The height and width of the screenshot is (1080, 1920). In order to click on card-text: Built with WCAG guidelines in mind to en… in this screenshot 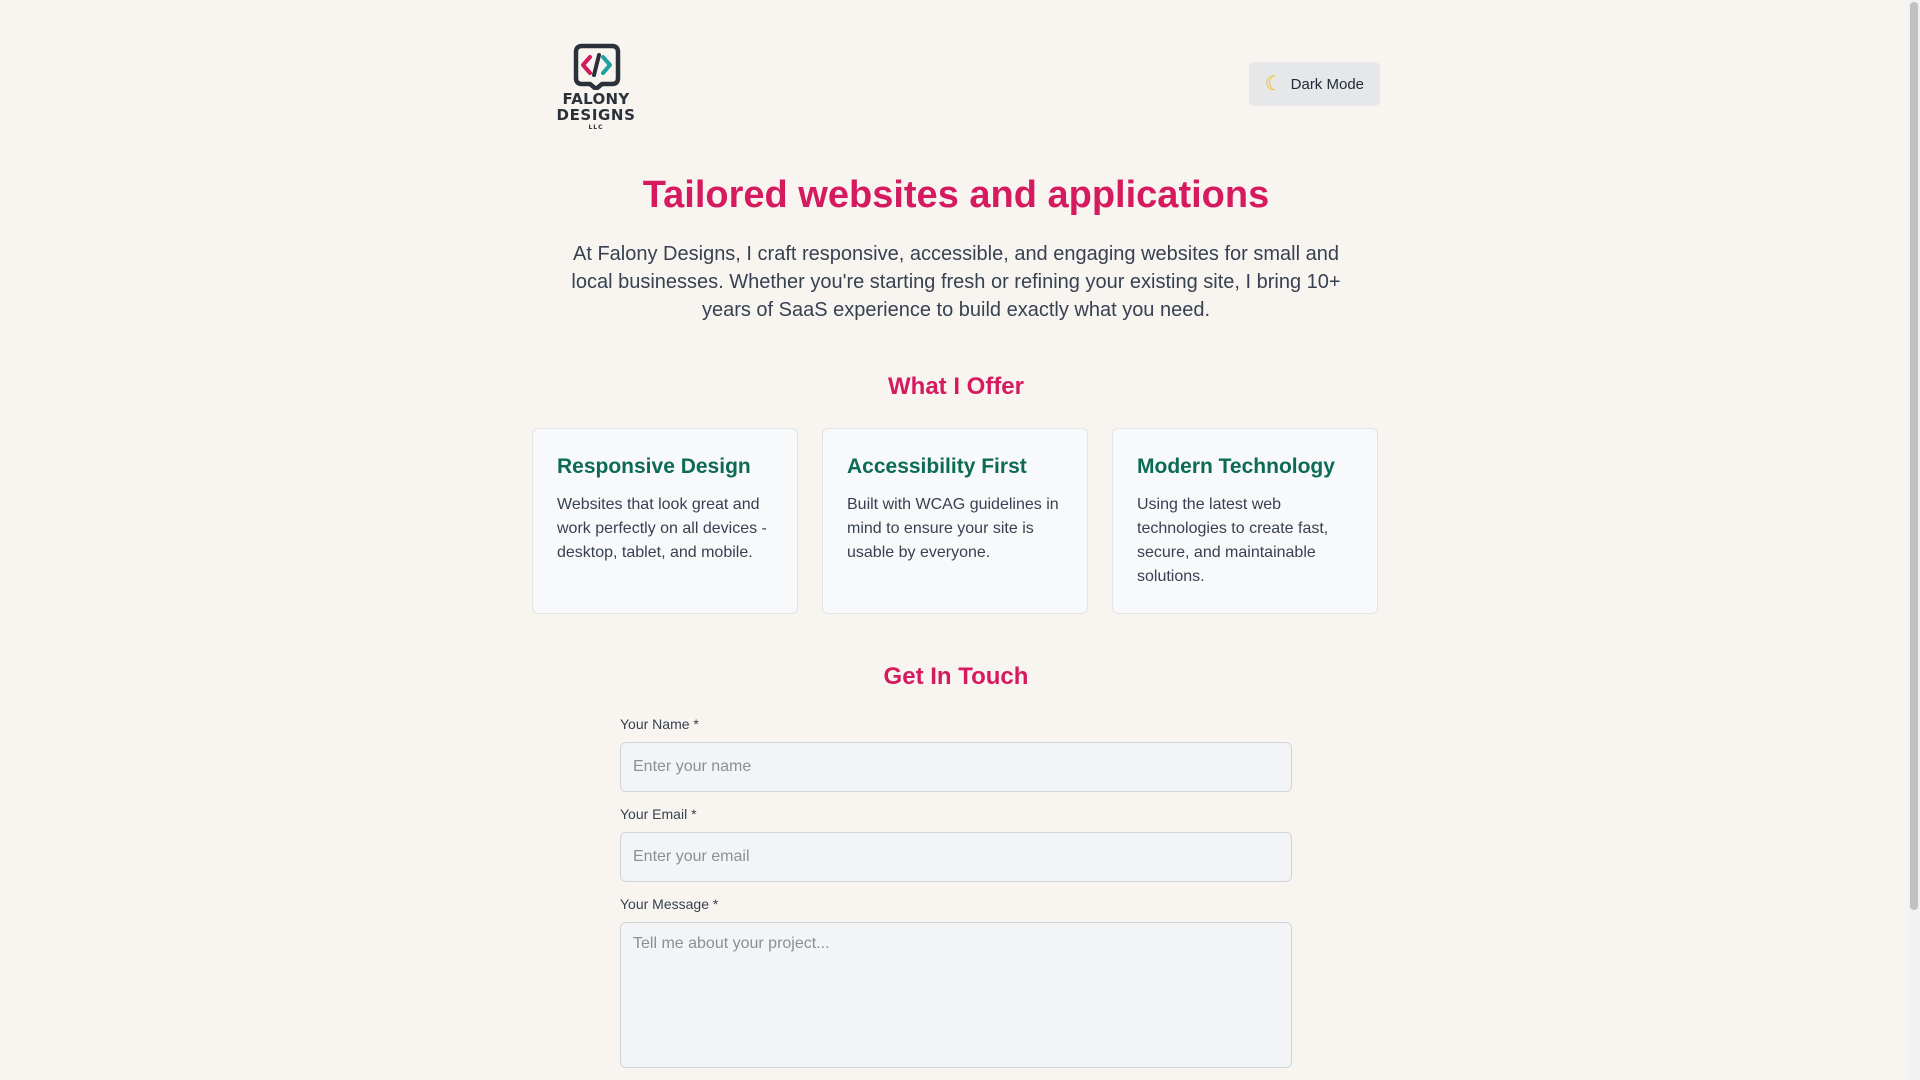, I will do `click(953, 528)`.